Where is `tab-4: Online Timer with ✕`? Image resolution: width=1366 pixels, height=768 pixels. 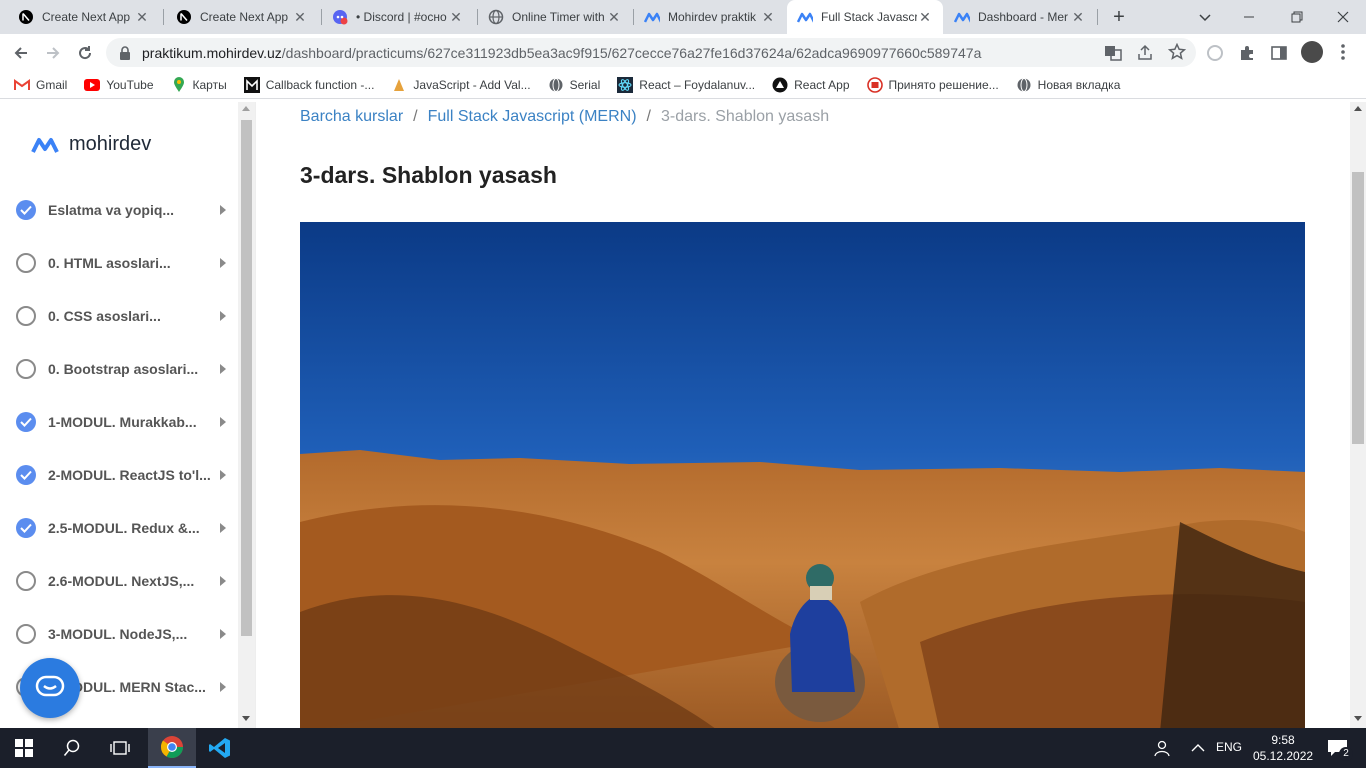
tab-4: Online Timer with ✕ is located at coordinates (555, 17).